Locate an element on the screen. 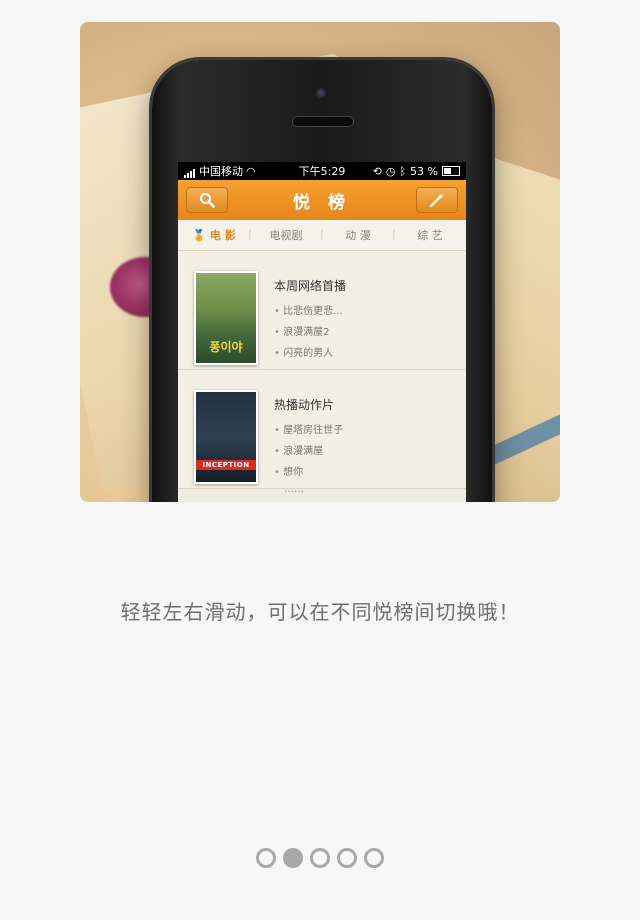 This screenshot has height=920, width=640. poster-caption: 퐁이야 is located at coordinates (226, 347).